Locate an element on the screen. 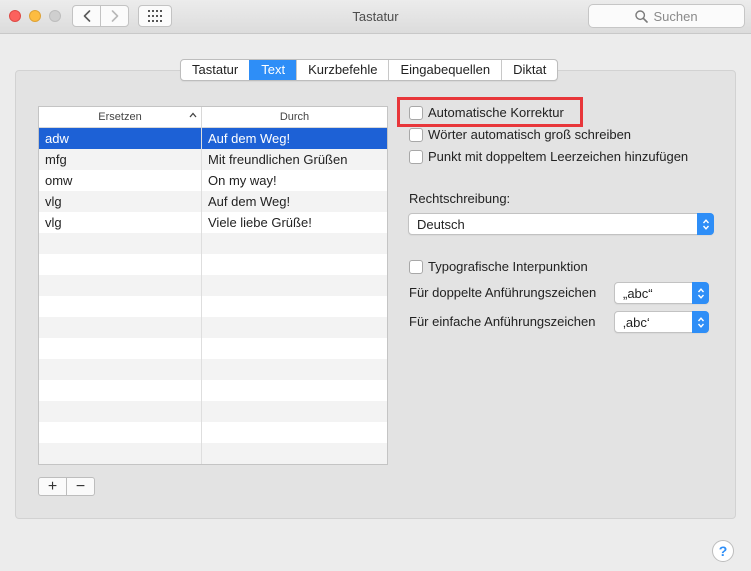 The height and width of the screenshot is (571, 751). add-remove-control: + − is located at coordinates (66, 486).